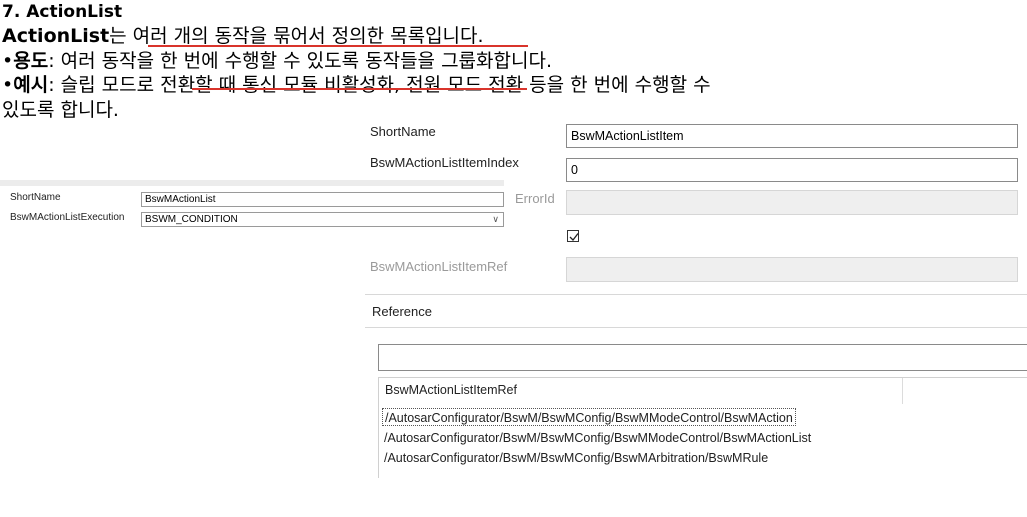 This screenshot has height=517, width=1027. What do you see at coordinates (296, 36) in the screenshot?
I see `slide-line-1-text: 는 여러 개의 동작을 묶어서 정의한 목록입니다.` at bounding box center [296, 36].